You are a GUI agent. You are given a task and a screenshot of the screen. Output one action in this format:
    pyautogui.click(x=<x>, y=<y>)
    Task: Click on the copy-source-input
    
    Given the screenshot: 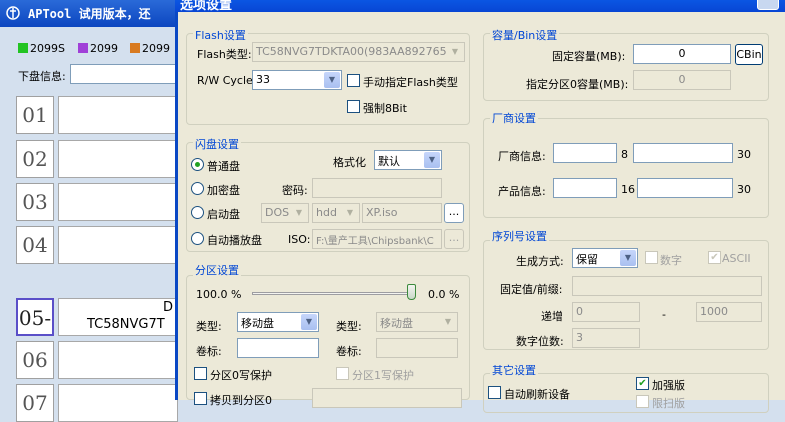 What is the action you would take?
    pyautogui.click(x=387, y=398)
    